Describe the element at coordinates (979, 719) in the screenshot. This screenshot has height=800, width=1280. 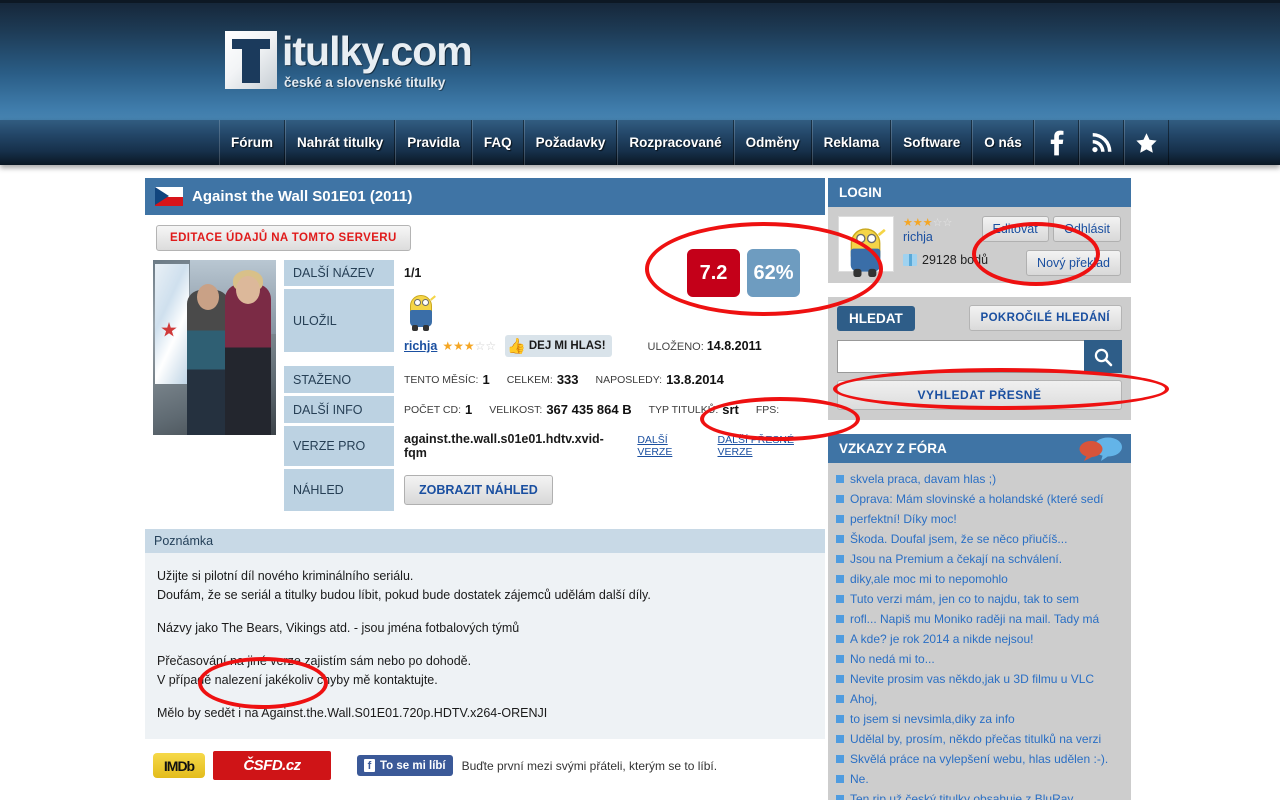
I see `list-item: to jsem si nevsimla,diky za info` at that location.